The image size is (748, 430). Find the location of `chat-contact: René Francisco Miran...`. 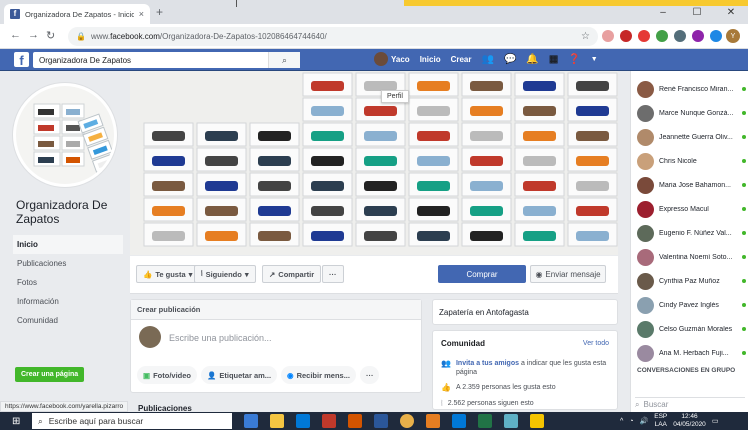

chat-contact: René Francisco Miran... is located at coordinates (689, 89).